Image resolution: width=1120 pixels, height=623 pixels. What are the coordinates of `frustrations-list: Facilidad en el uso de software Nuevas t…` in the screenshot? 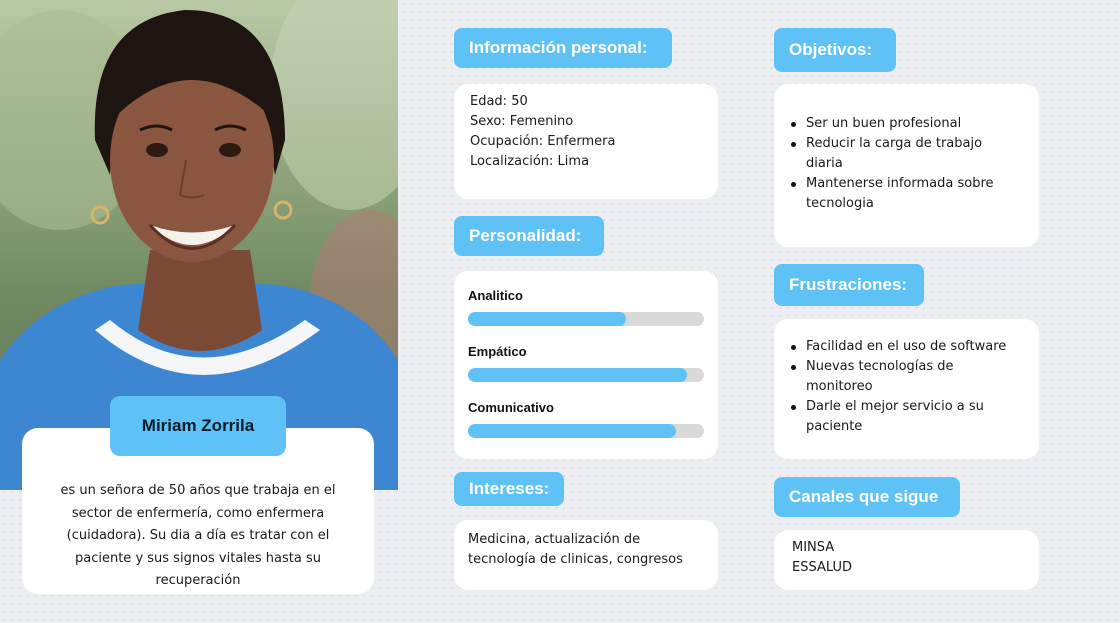 It's located at (904, 387).